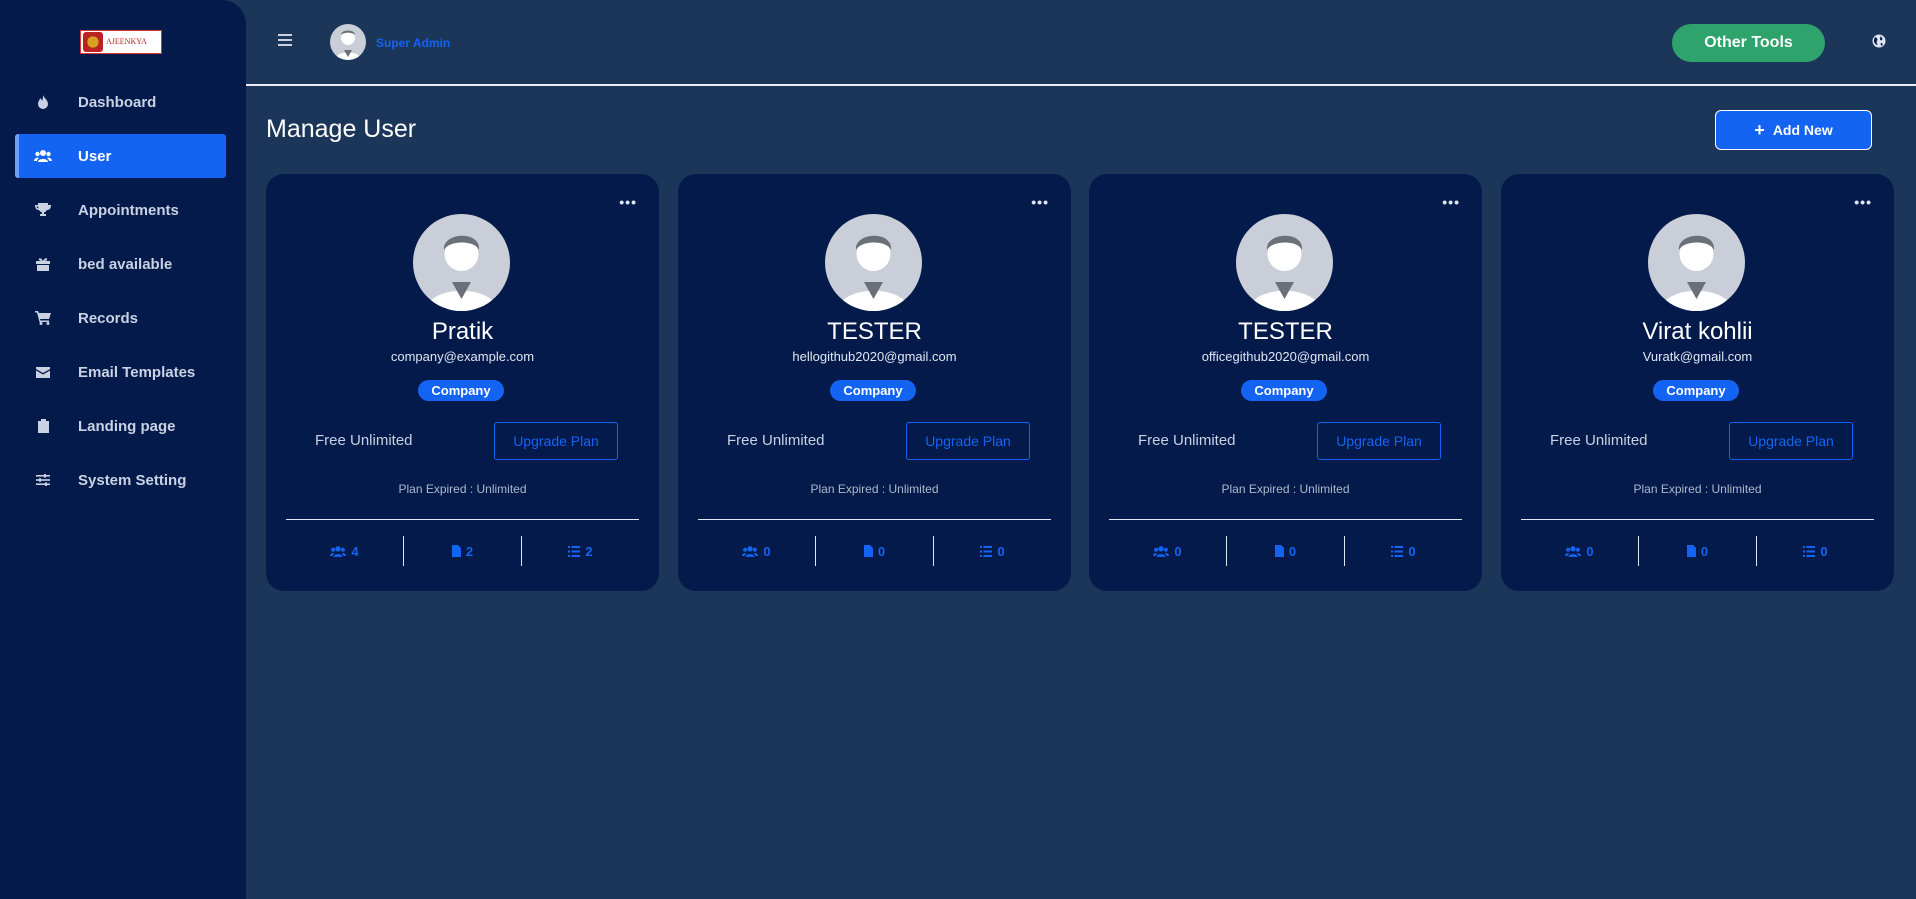 This screenshot has width=1916, height=899. I want to click on documents-count-value: 2, so click(469, 551).